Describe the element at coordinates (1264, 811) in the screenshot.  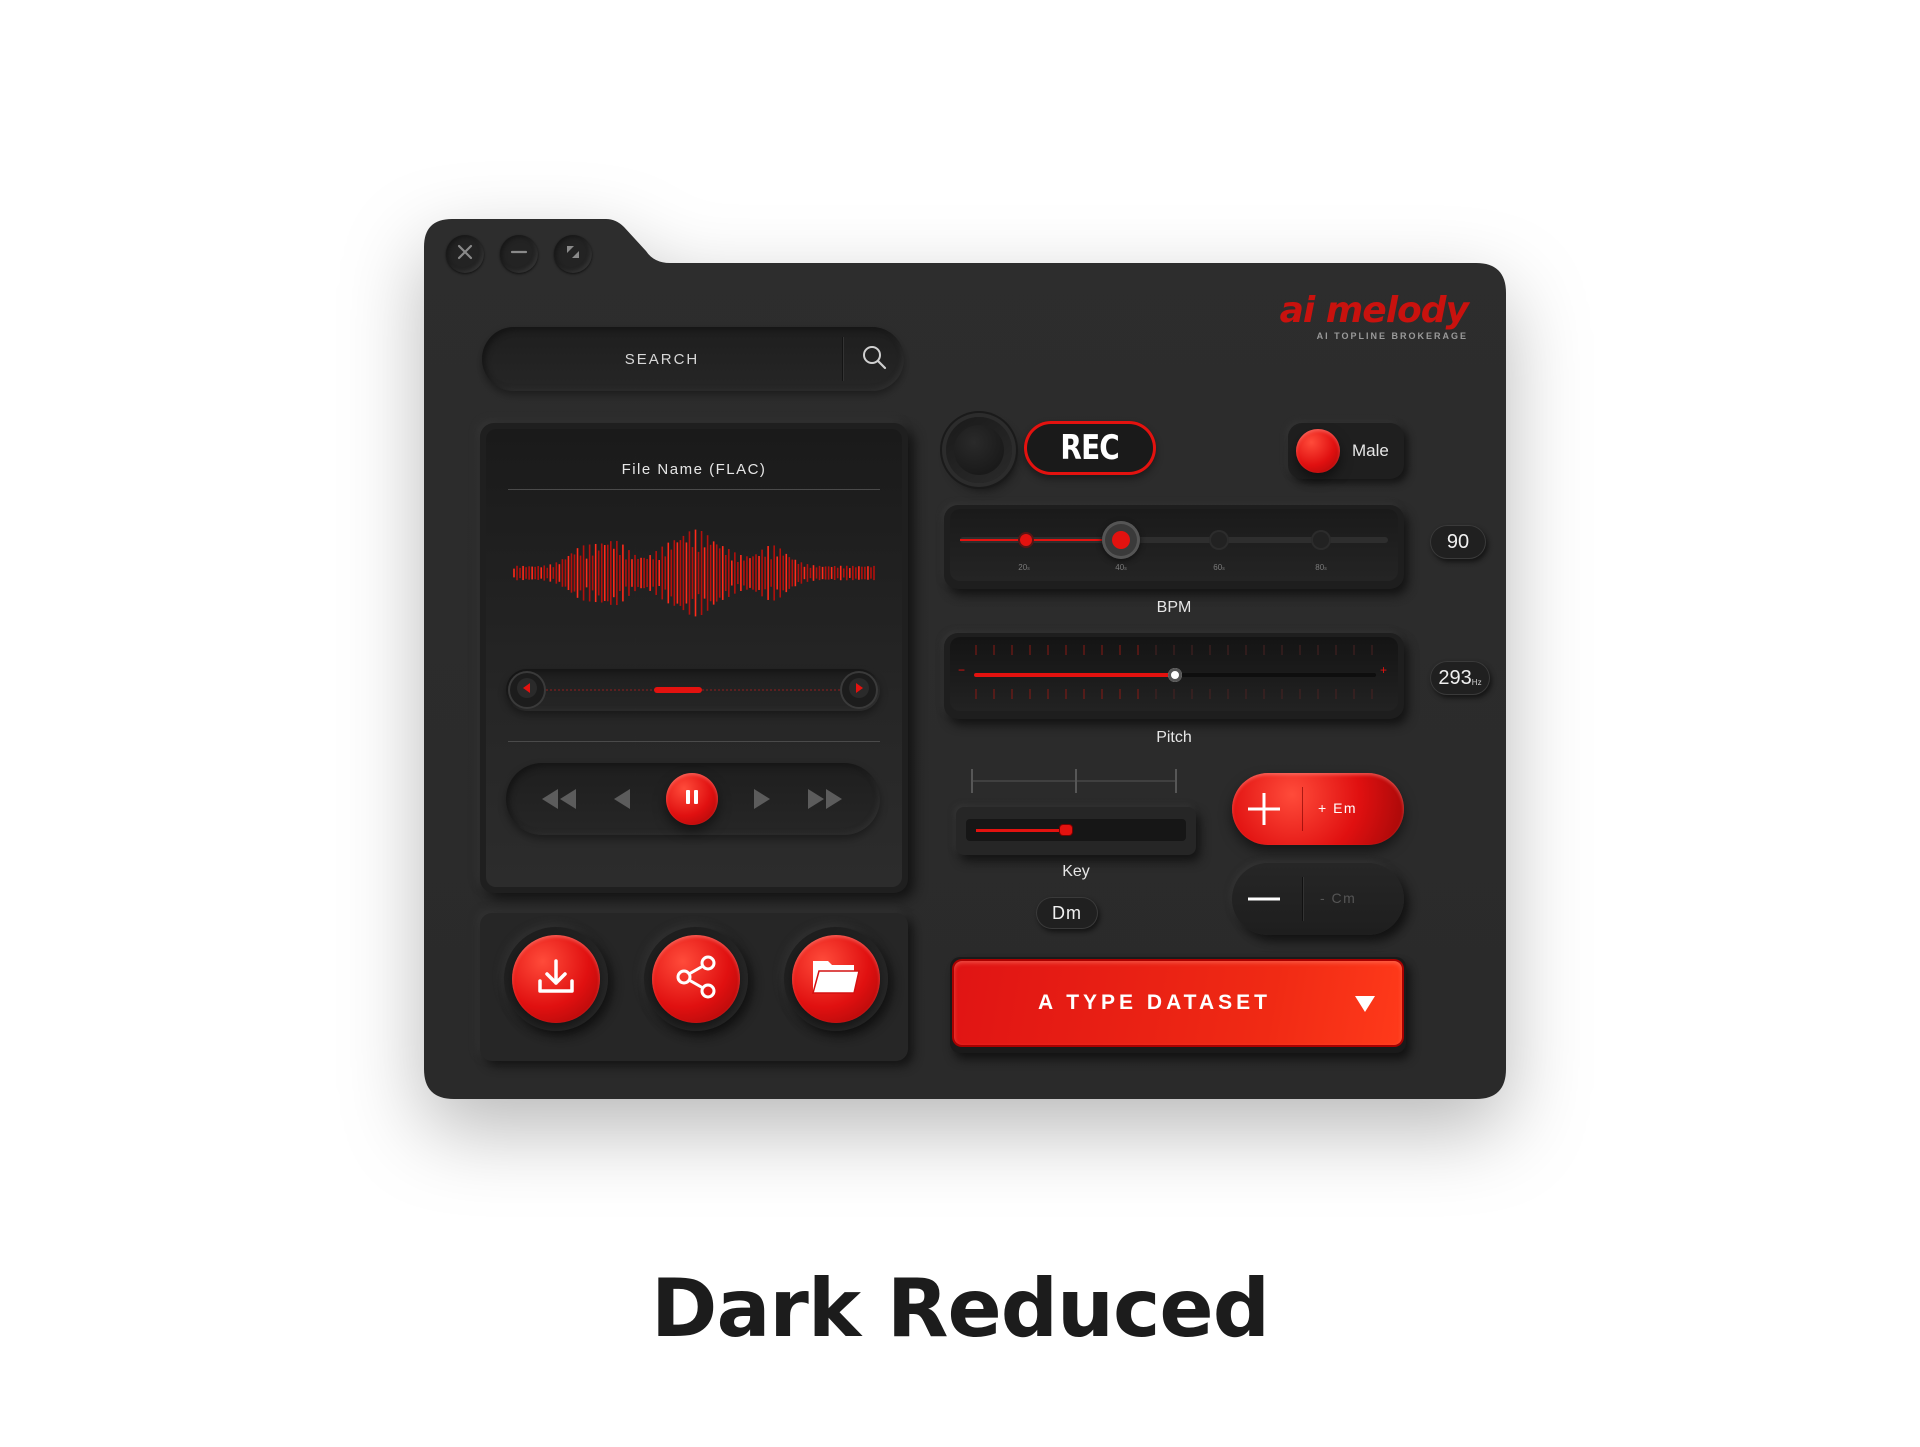
I see `plus-icon` at that location.